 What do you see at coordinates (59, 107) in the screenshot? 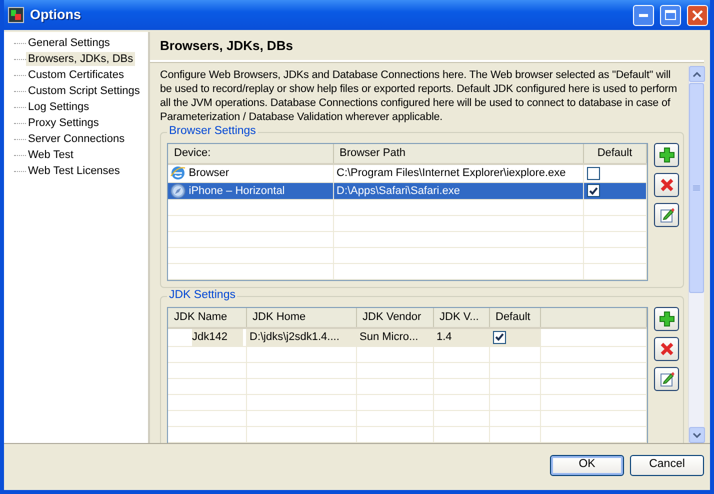
I see `sidebar-item: Log Settings` at bounding box center [59, 107].